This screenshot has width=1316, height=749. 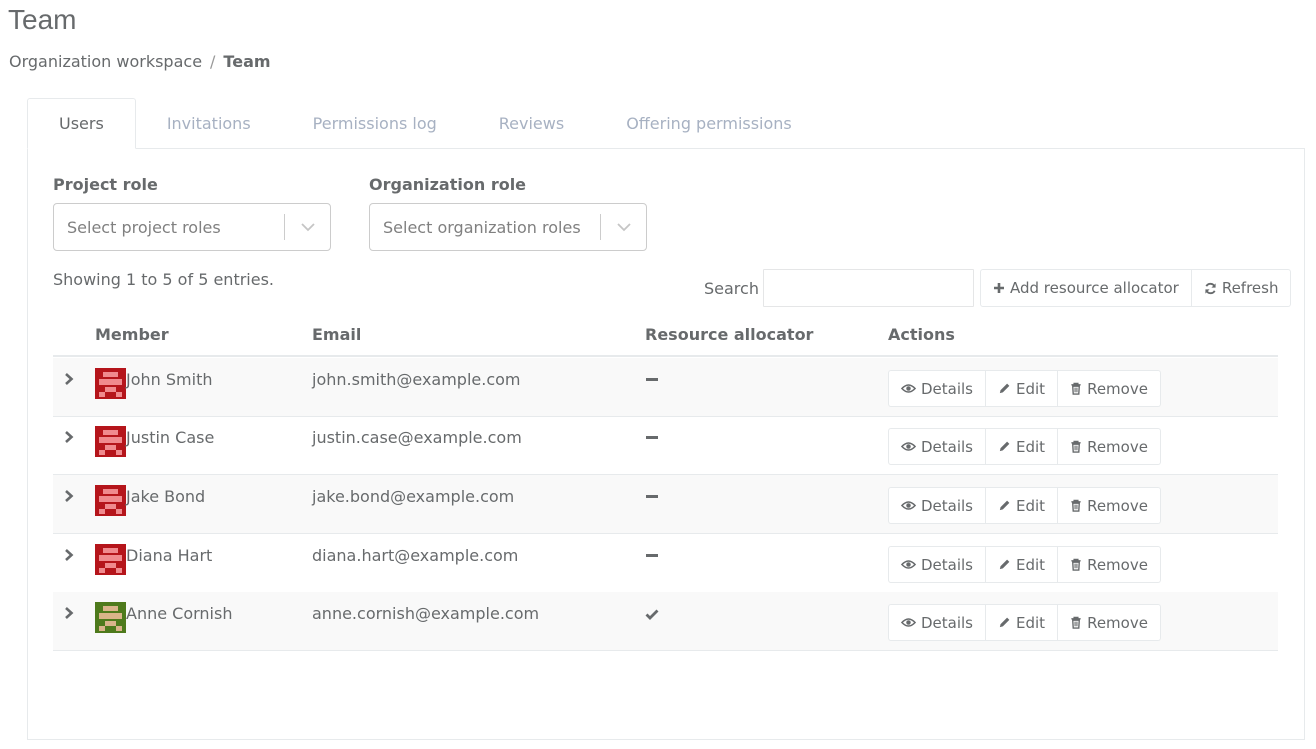 I want to click on column-member: Member, so click(x=132, y=334).